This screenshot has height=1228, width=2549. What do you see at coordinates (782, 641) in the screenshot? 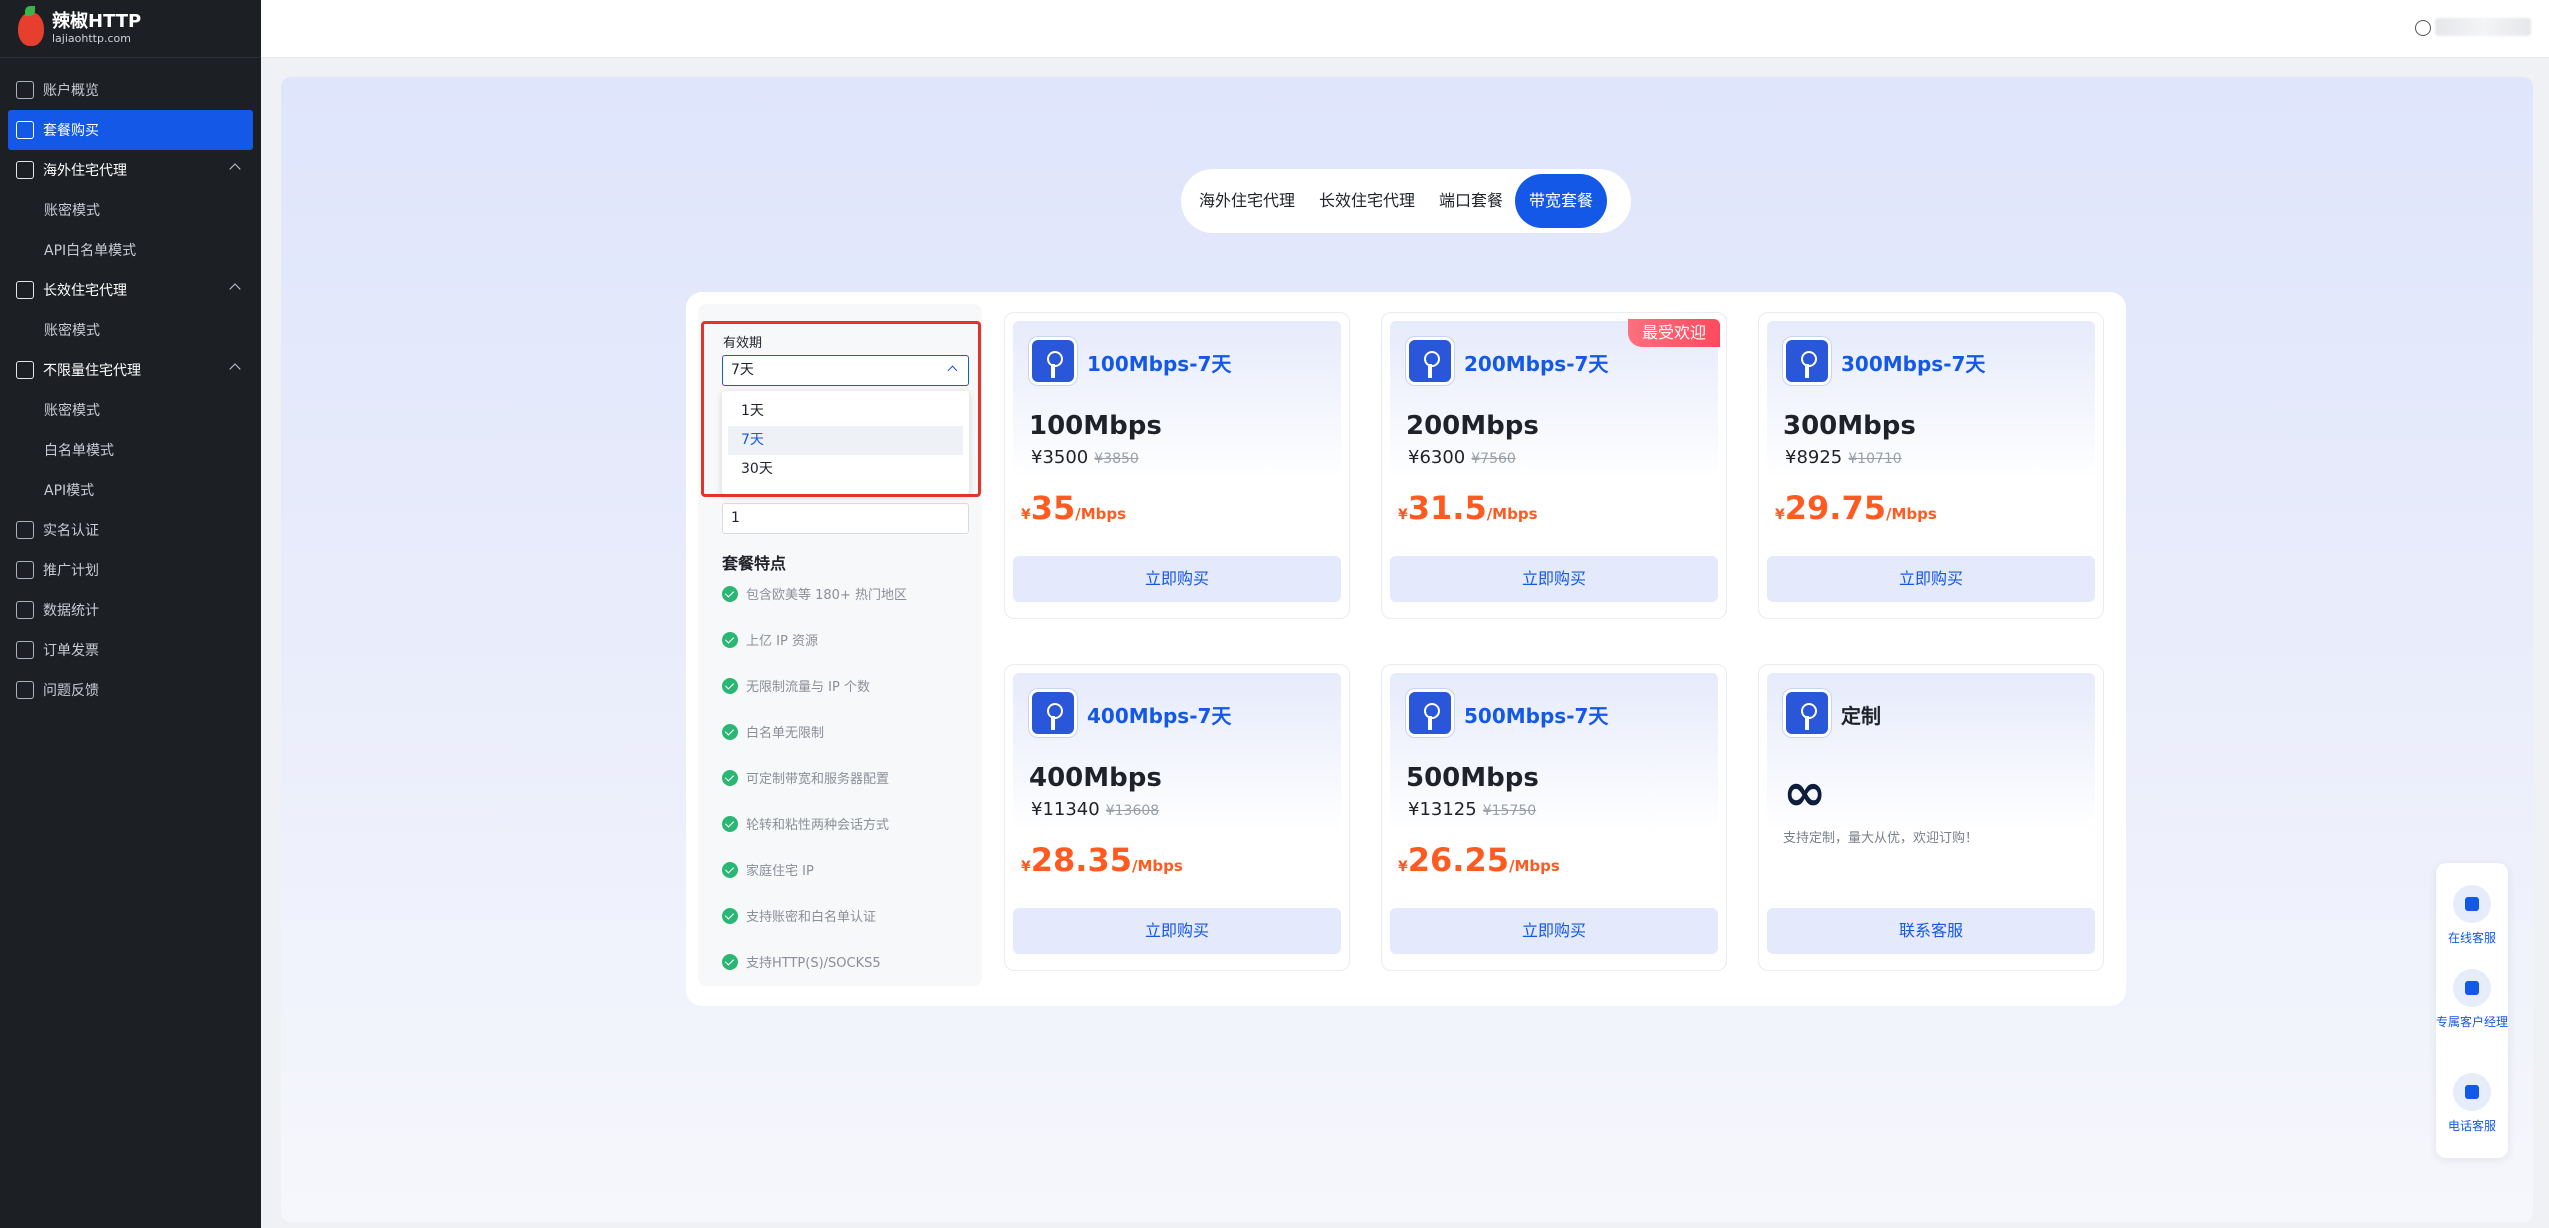
I see `feature-text: 上亿 IP 资源` at bounding box center [782, 641].